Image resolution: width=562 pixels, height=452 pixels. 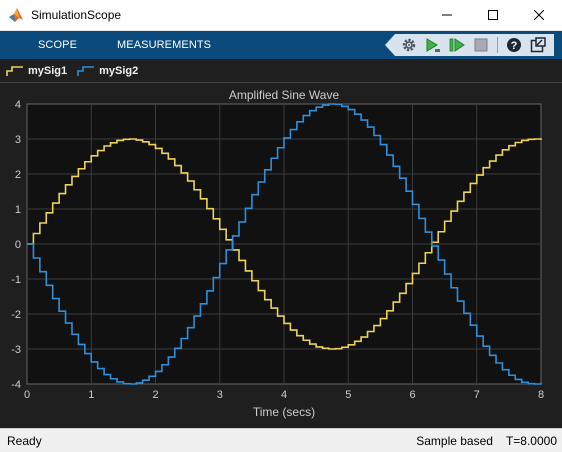 I want to click on x-tick-label: 5, so click(x=348, y=395).